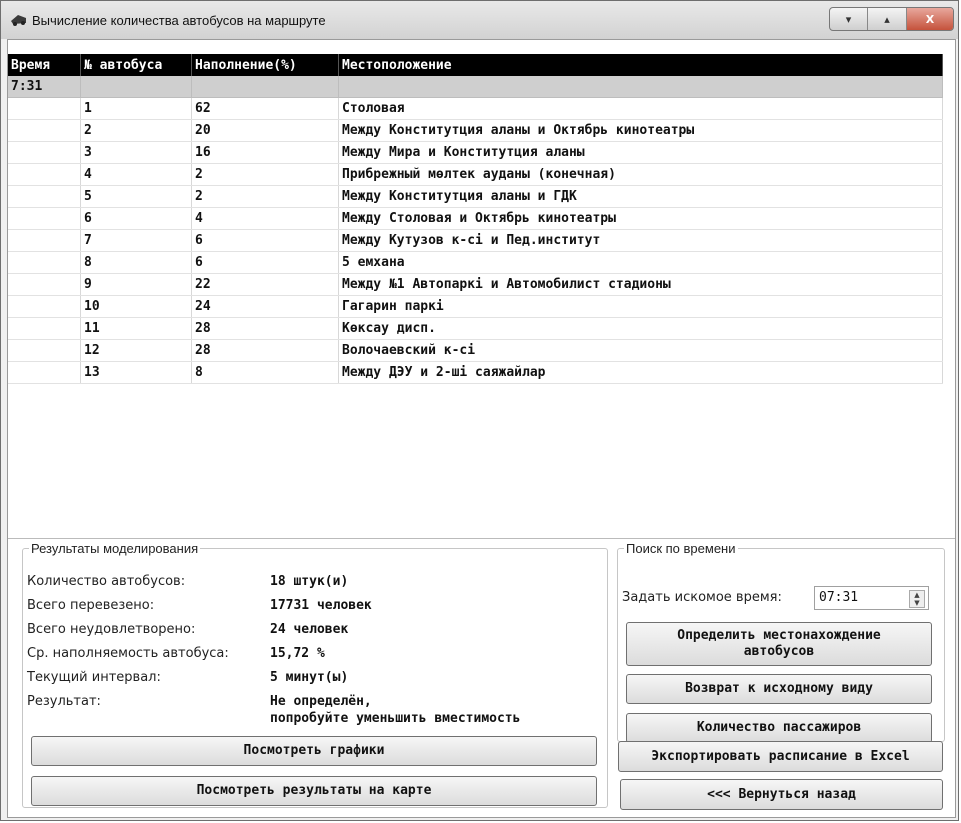  Describe the element at coordinates (136, 284) in the screenshot. I see `bus-number-cell: 9` at that location.